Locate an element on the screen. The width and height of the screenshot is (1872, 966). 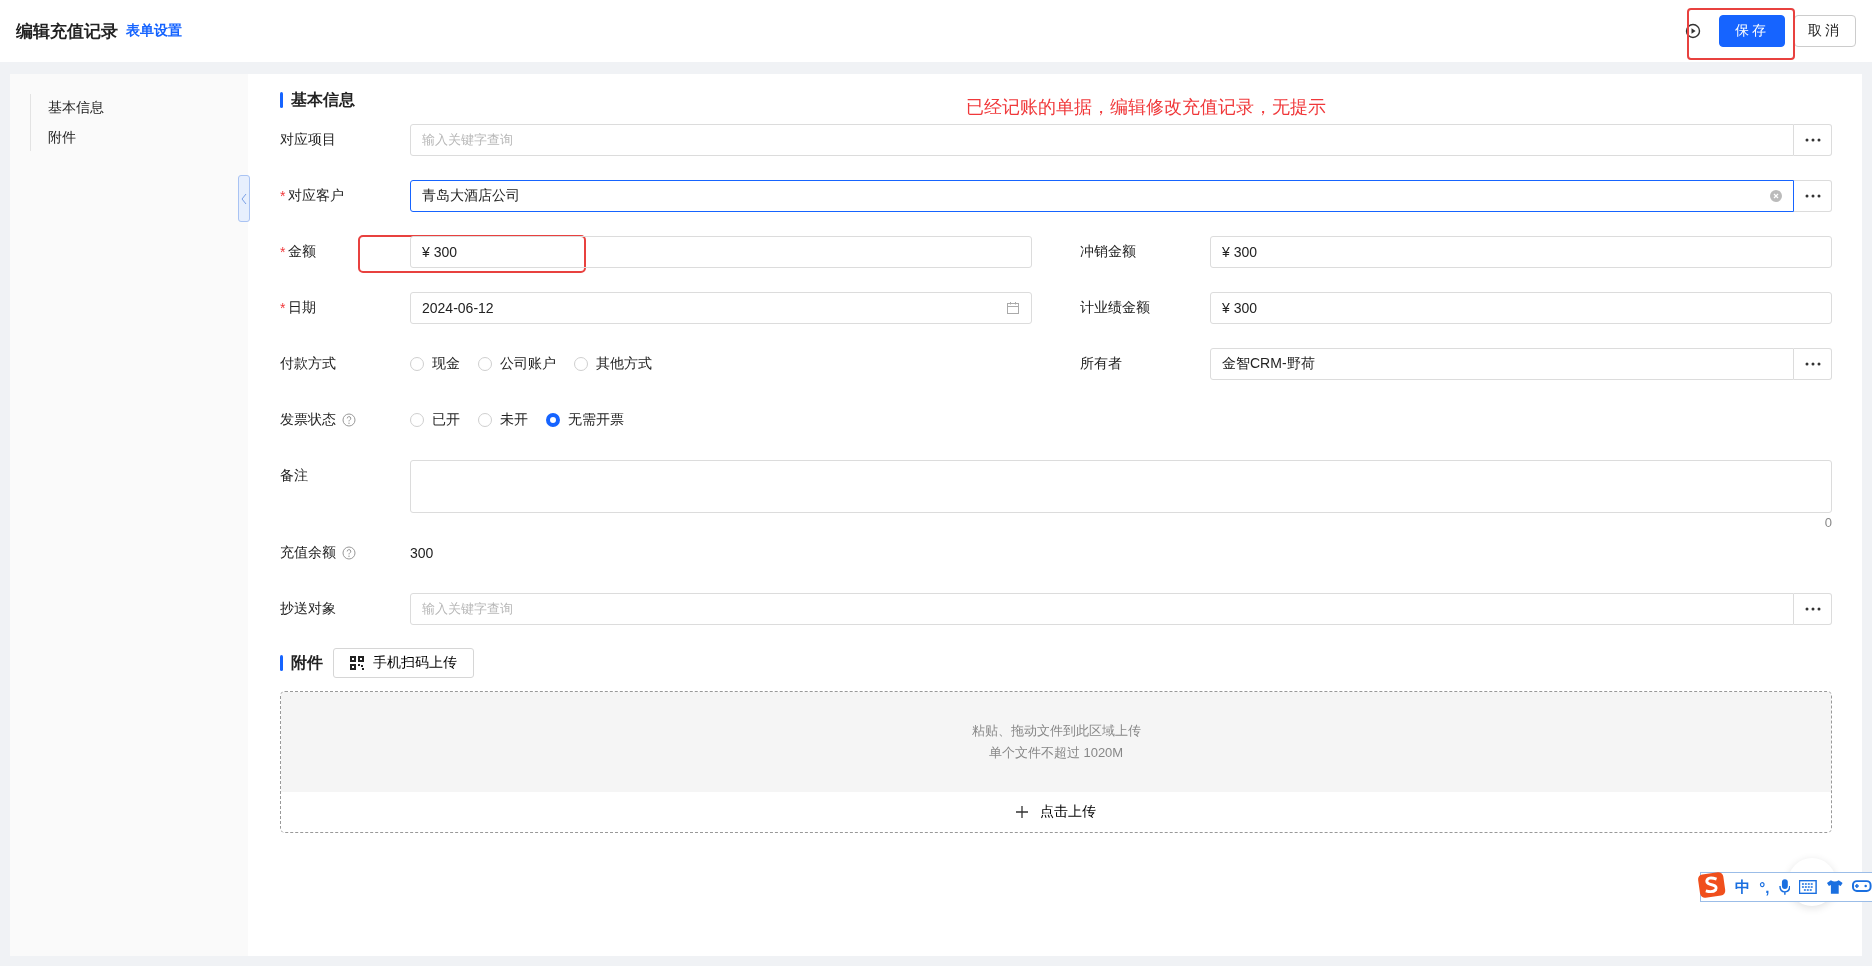
date-field: 2024-06-12 is located at coordinates (721, 308).